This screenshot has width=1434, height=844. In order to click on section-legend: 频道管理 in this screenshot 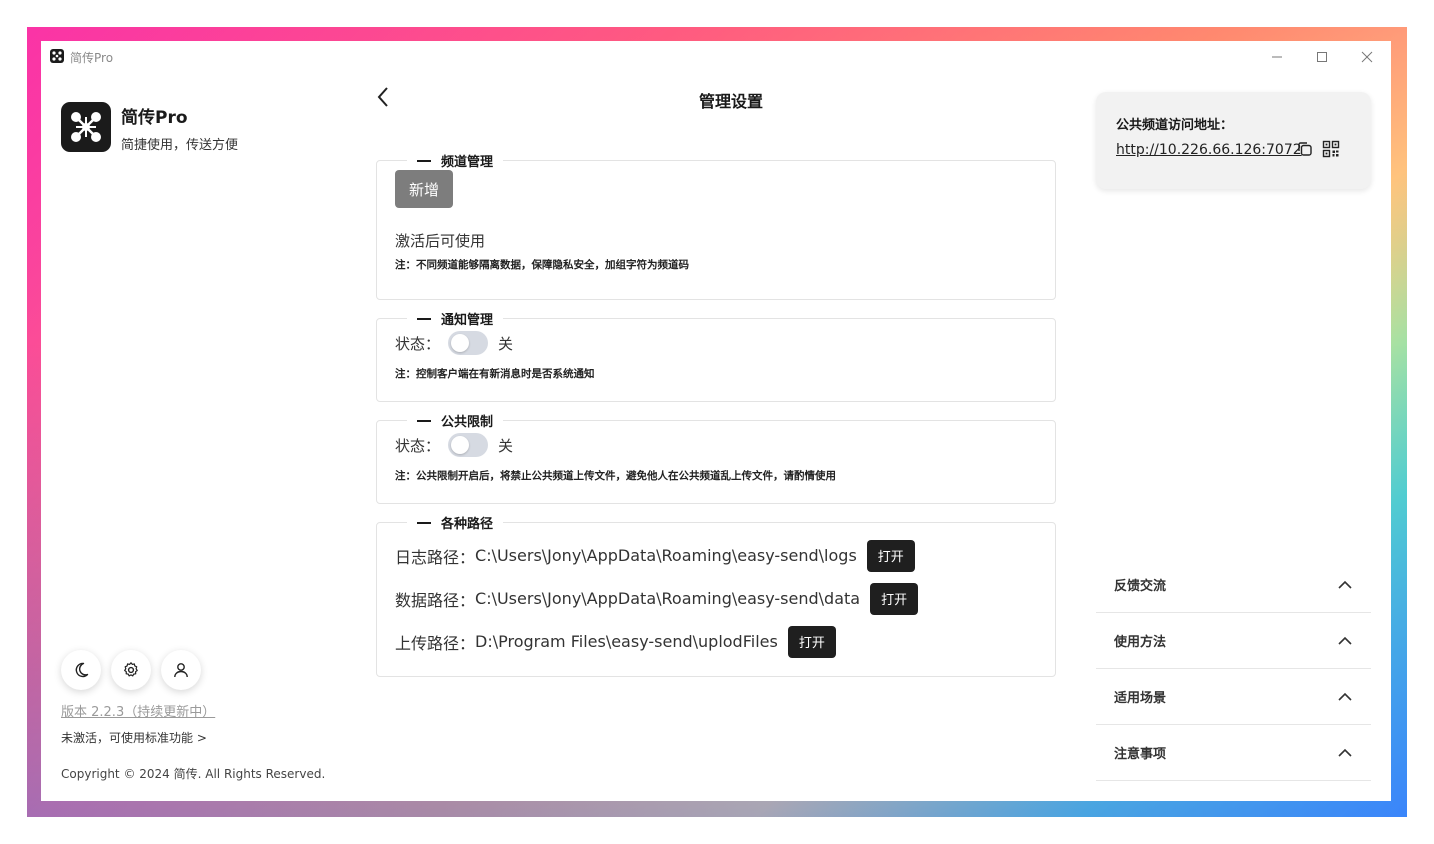, I will do `click(455, 160)`.